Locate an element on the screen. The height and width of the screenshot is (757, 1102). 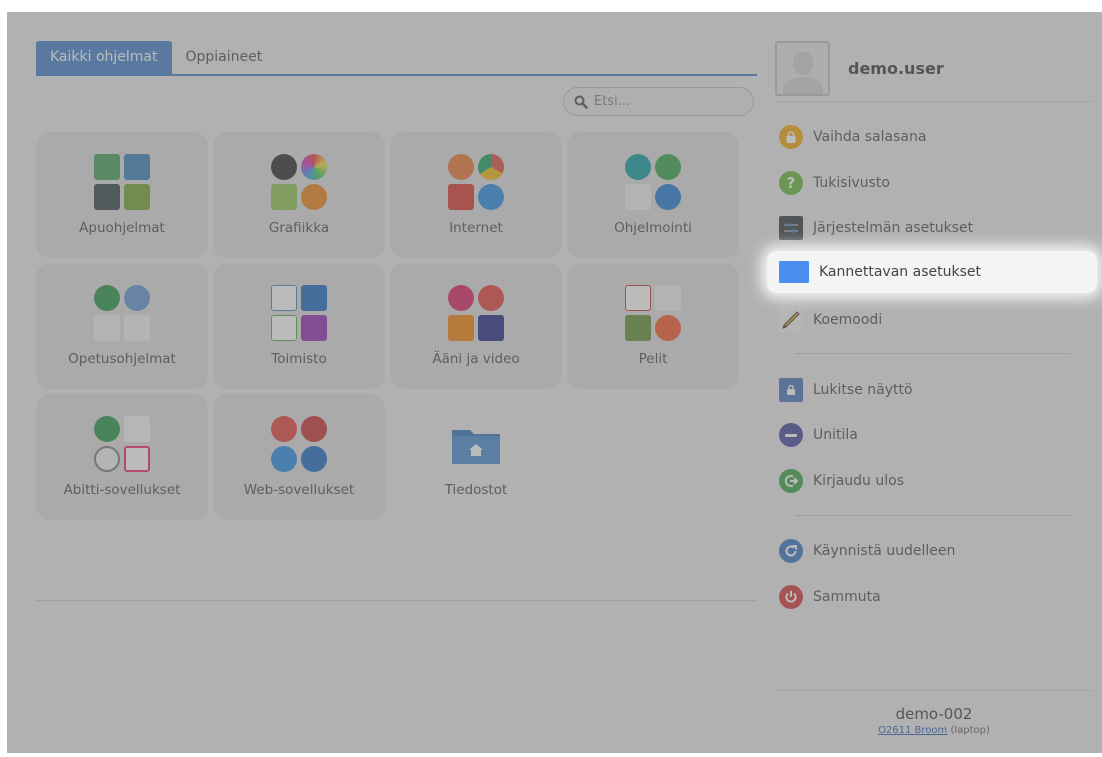
category-opetusohjelmat: Opetusohjelmat is located at coordinates (122, 326).